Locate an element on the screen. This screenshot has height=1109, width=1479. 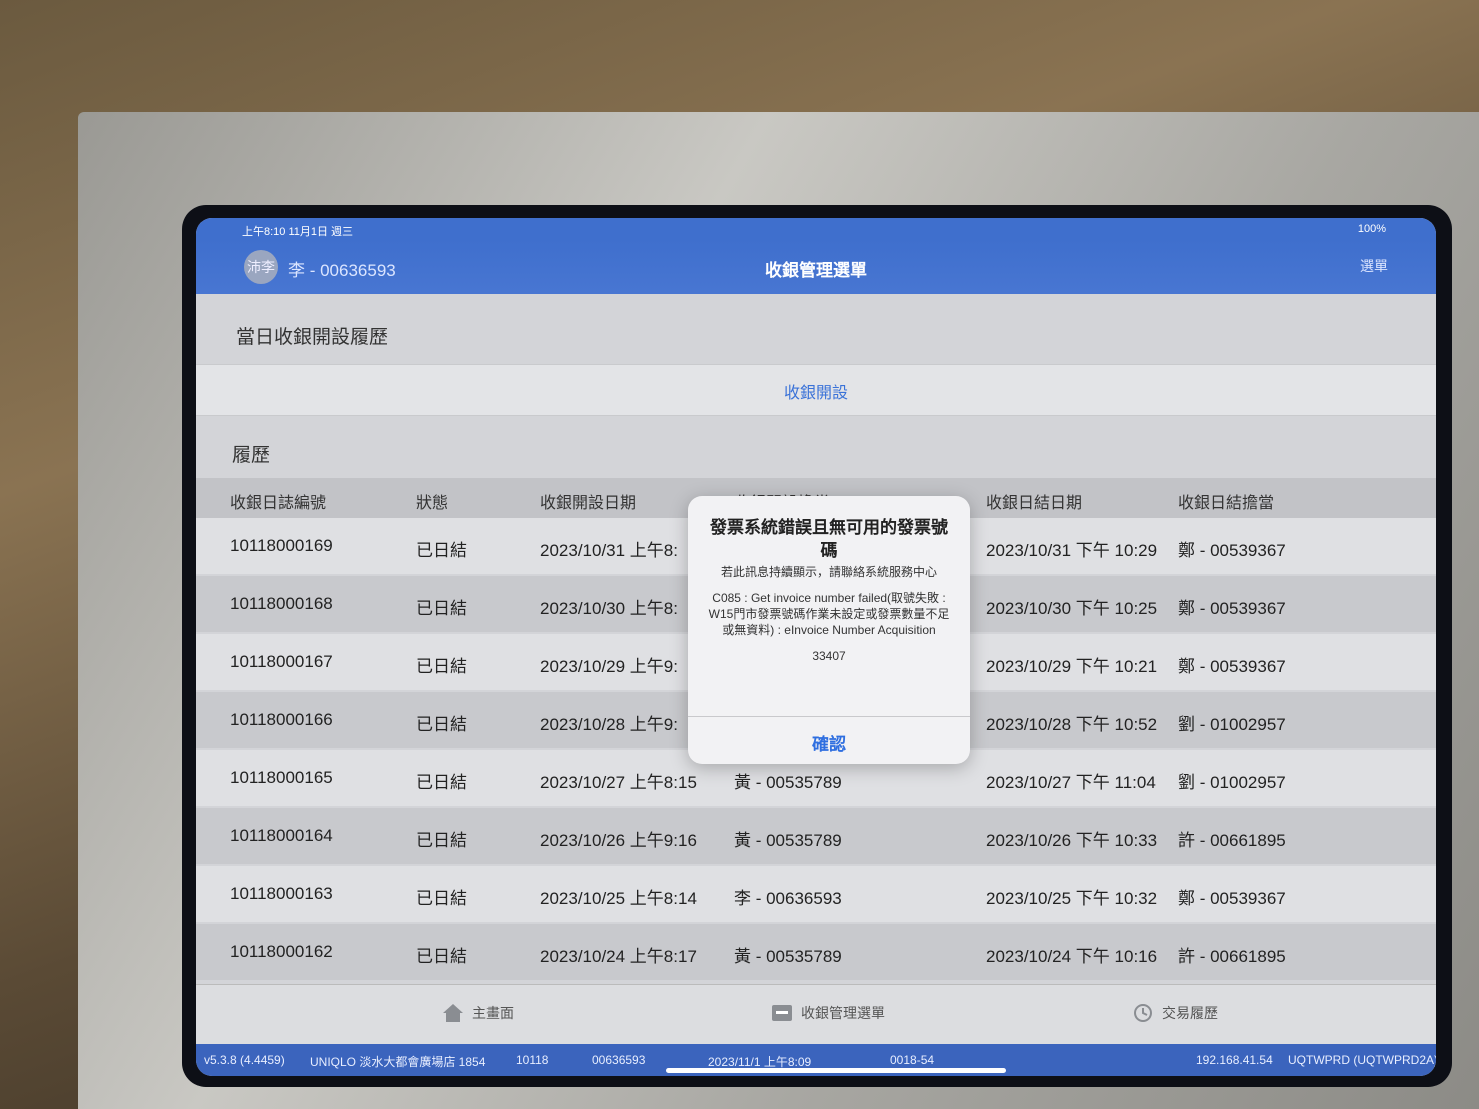
cell-open-staff: 李 - 00636593 is located at coordinates (788, 898).